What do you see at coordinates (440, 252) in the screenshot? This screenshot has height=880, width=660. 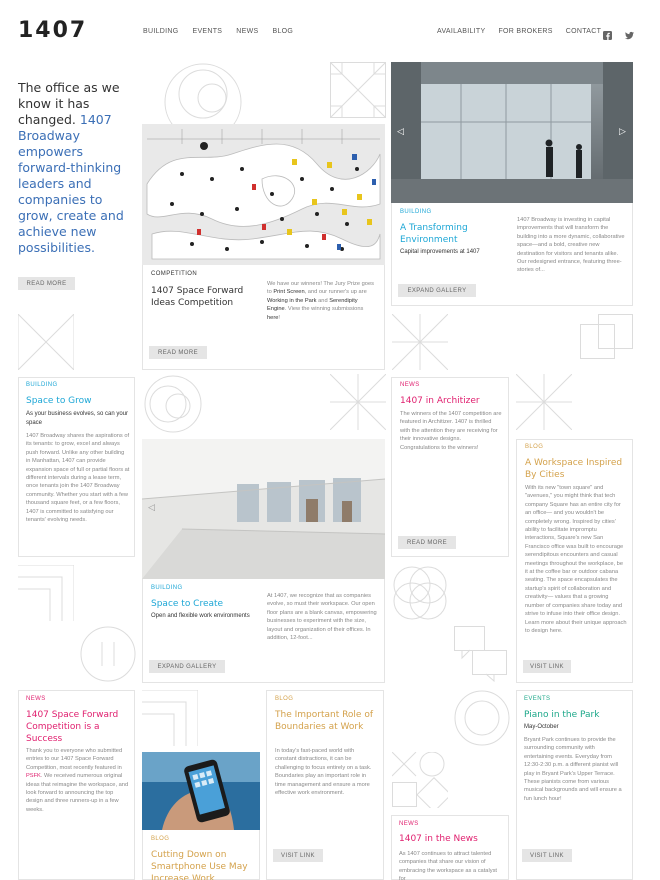 I see `card-transforming-subtitle: Capital improvements at 1407` at bounding box center [440, 252].